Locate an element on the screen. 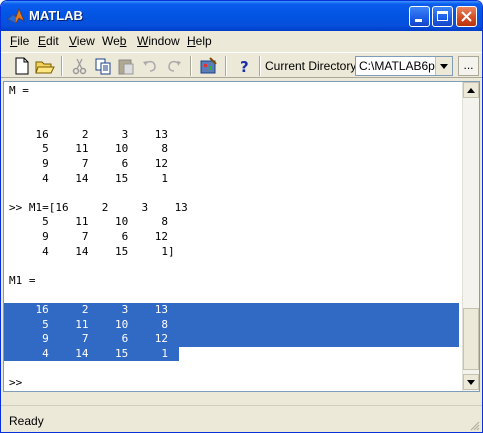 The image size is (483, 433). cut-icon is located at coordinates (79, 66).